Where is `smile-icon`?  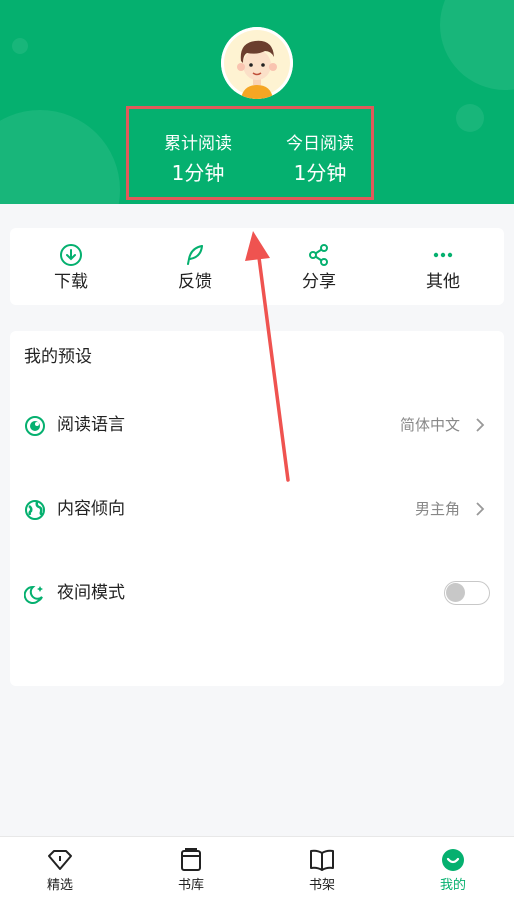 smile-icon is located at coordinates (453, 860).